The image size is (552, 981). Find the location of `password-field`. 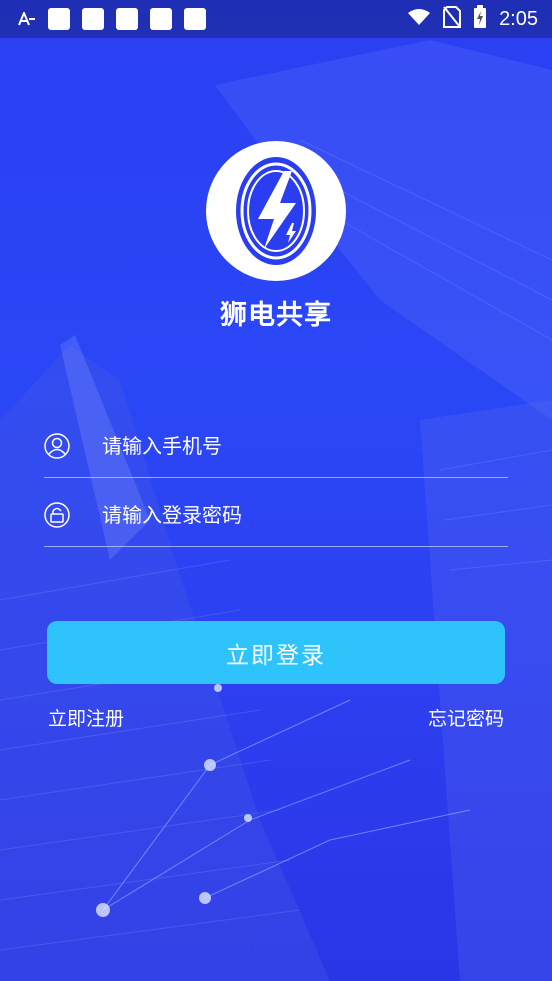

password-field is located at coordinates (276, 515).